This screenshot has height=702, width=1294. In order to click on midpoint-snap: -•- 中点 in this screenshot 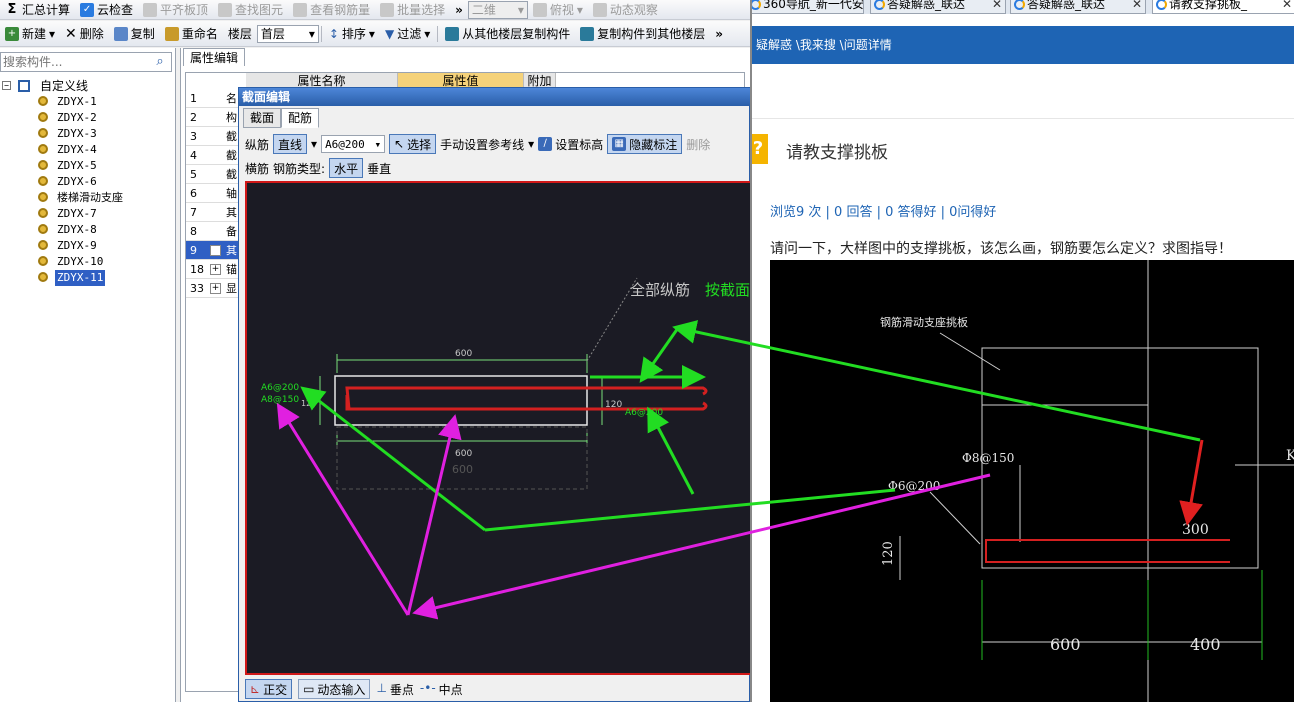, I will do `click(441, 689)`.